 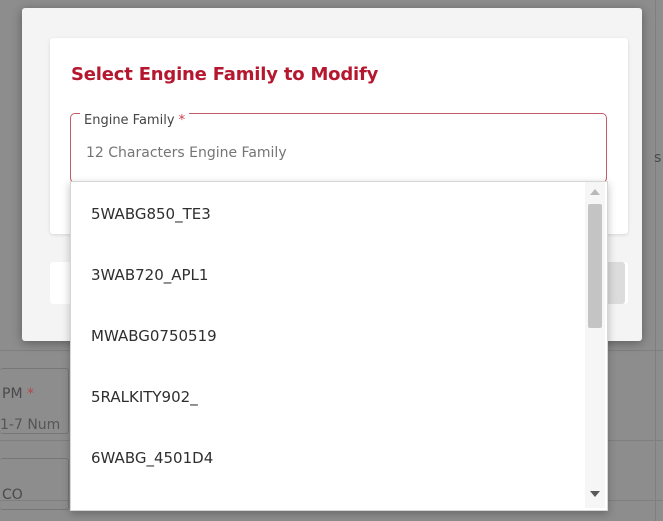 What do you see at coordinates (595, 345) in the screenshot?
I see `dropdown-scrollbar` at bounding box center [595, 345].